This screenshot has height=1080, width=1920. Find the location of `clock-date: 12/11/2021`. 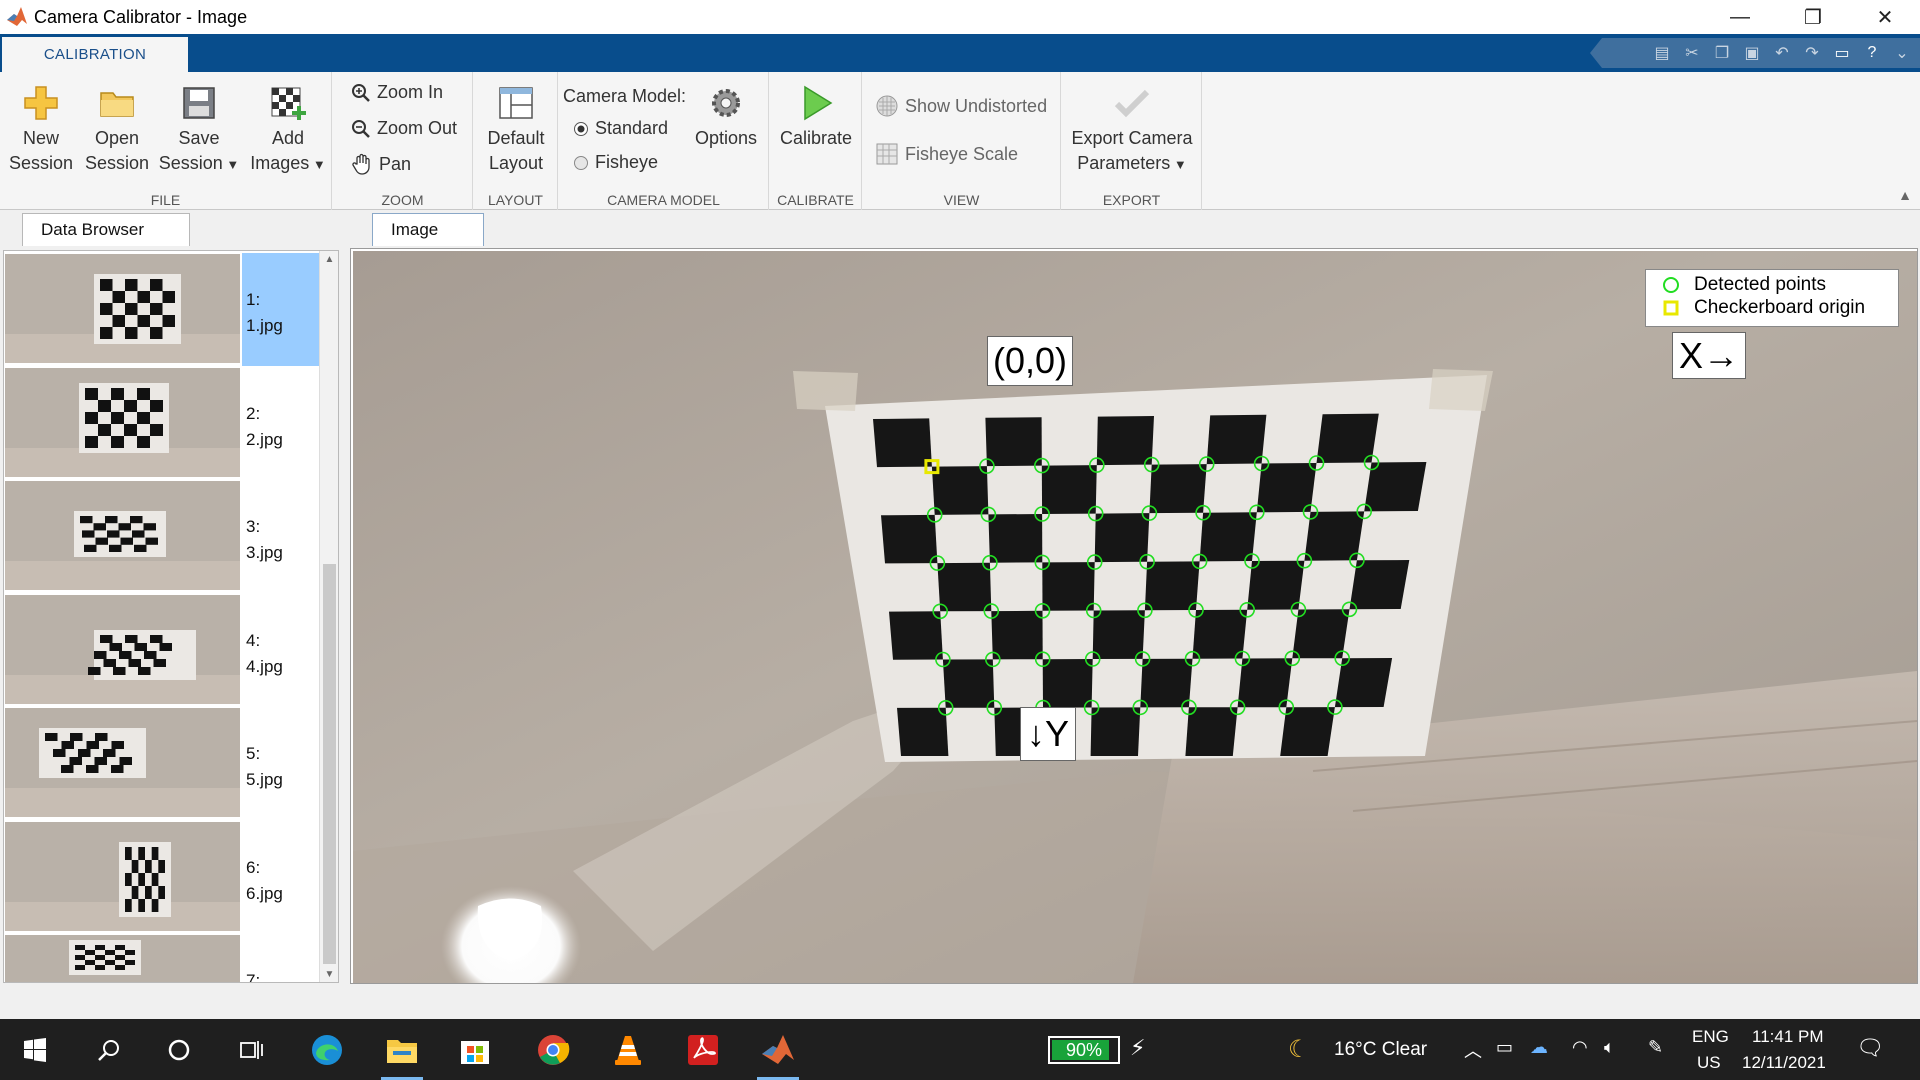

clock-date: 12/11/2021 is located at coordinates (1784, 1063).